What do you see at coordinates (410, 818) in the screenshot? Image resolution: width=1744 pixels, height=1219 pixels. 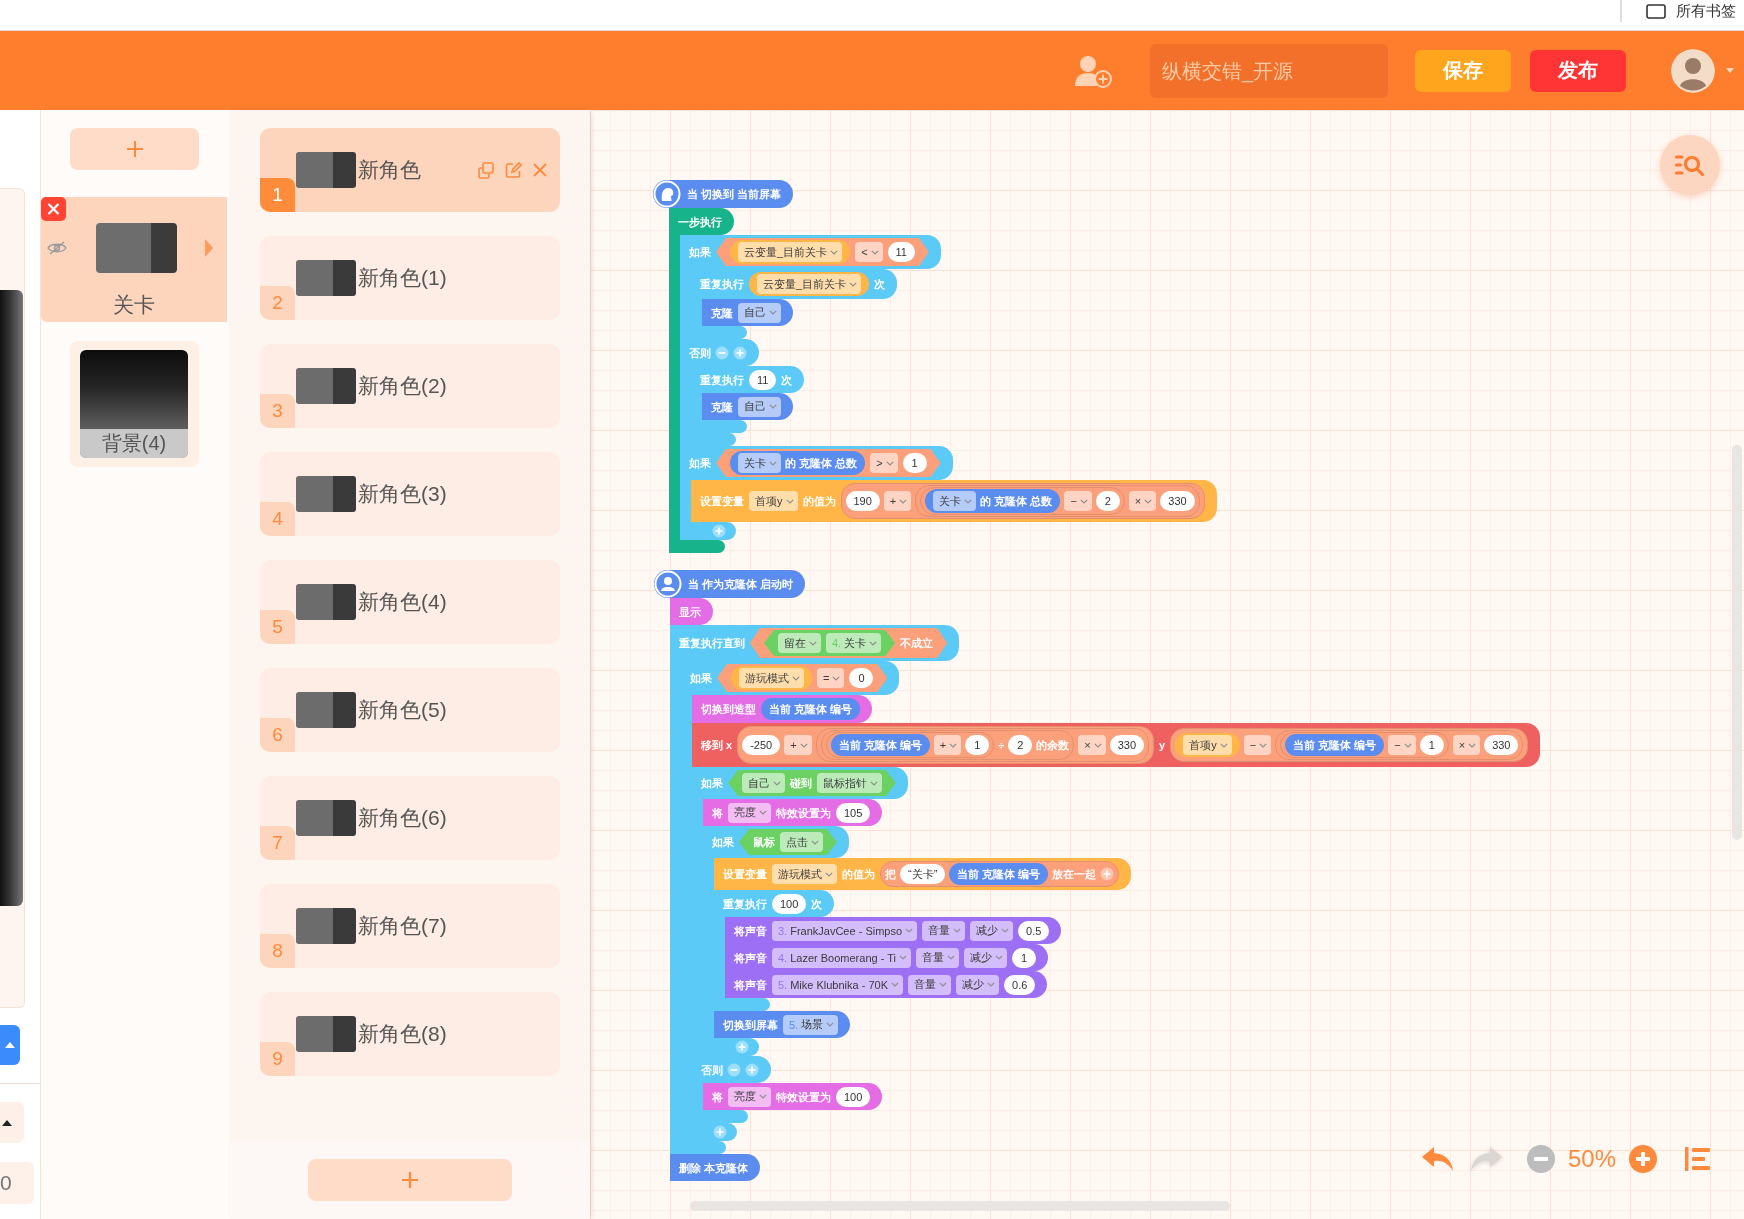 I see `sprite-card: 7 新角色(6)` at bounding box center [410, 818].